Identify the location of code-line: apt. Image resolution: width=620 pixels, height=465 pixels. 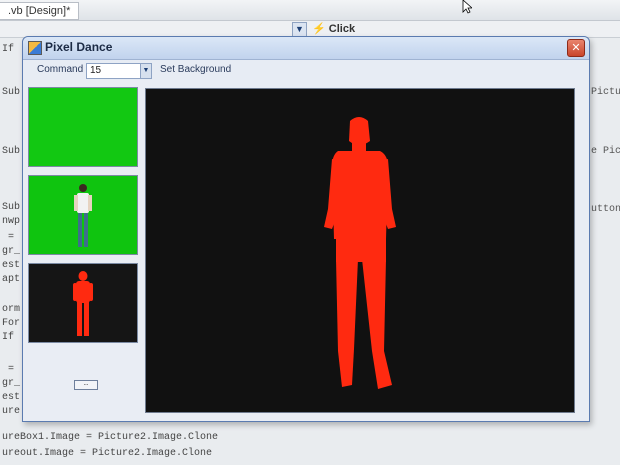
(11, 279).